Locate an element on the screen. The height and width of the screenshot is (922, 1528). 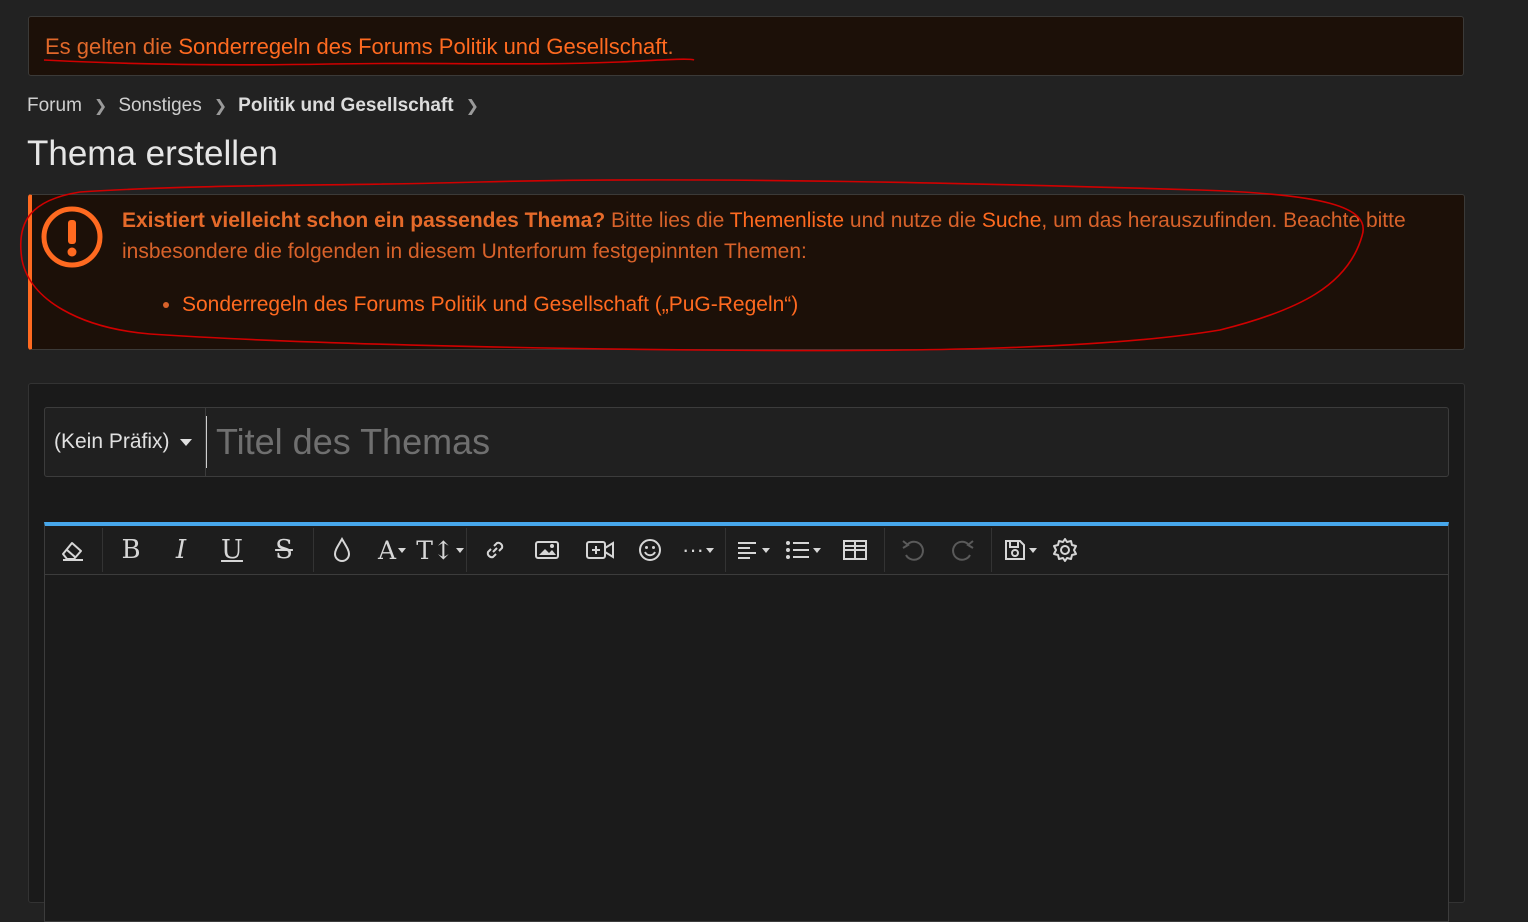
search-link: Suche is located at coordinates (1012, 220).